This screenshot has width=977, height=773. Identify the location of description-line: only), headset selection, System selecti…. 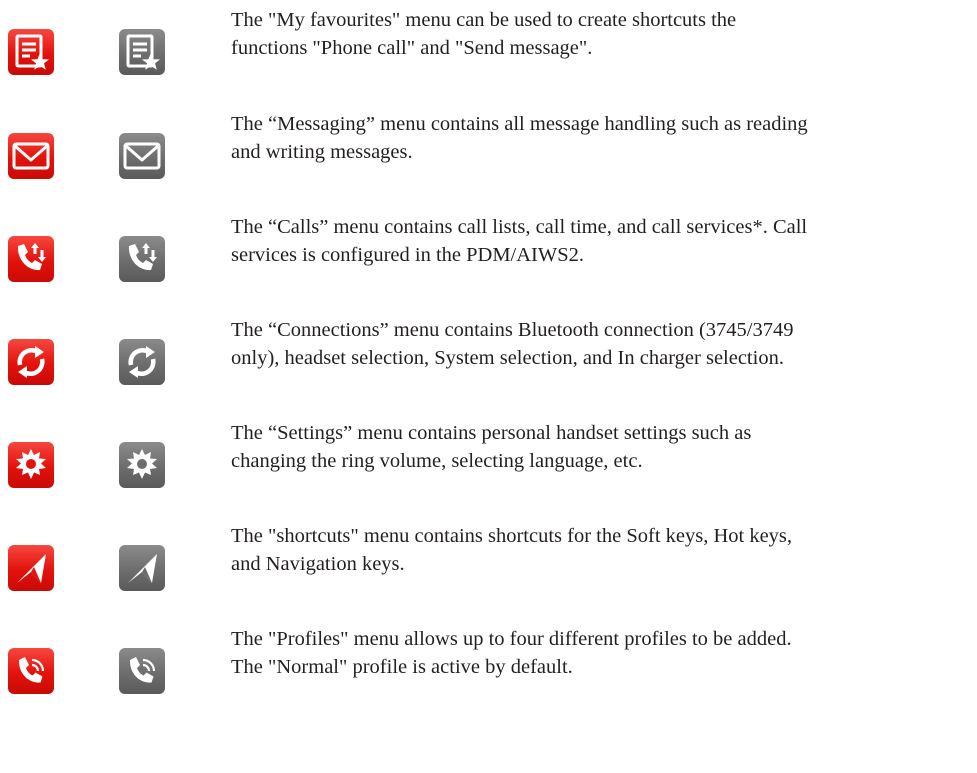
(507, 358).